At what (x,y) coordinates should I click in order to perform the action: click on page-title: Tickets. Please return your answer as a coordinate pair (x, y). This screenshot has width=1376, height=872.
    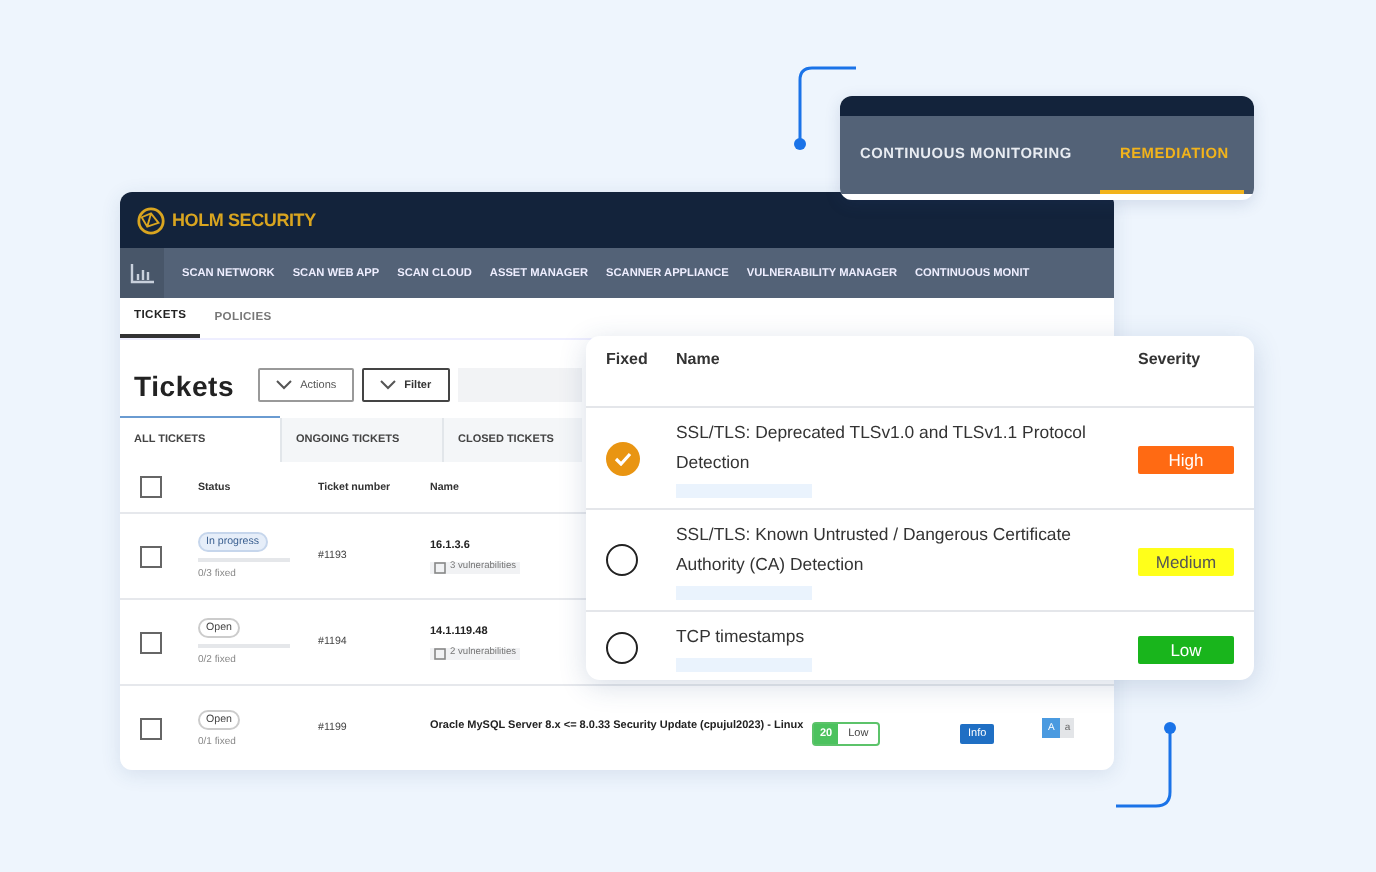
    Looking at the image, I should click on (184, 385).